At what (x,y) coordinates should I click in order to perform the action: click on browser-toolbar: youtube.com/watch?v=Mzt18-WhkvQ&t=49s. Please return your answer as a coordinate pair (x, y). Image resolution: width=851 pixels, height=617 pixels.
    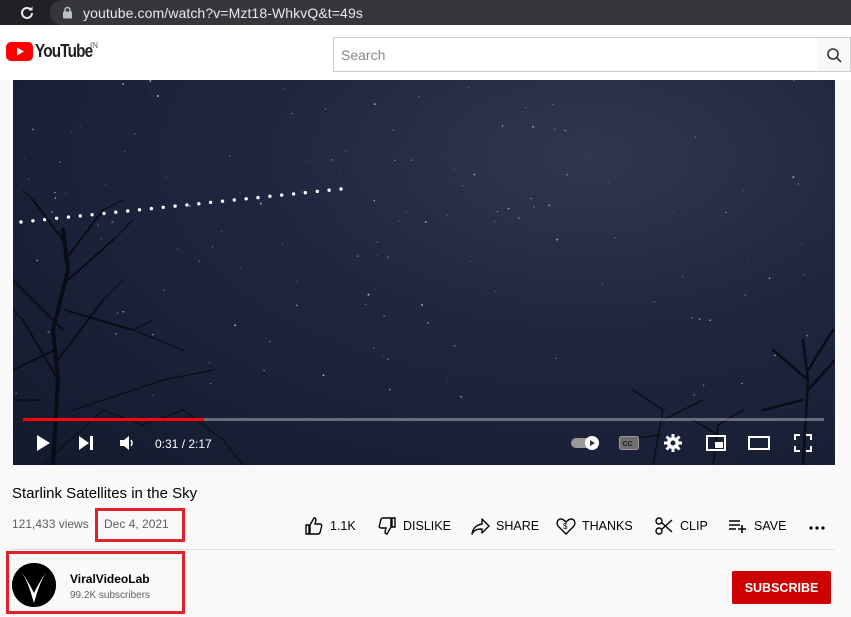
    Looking at the image, I should click on (425, 12).